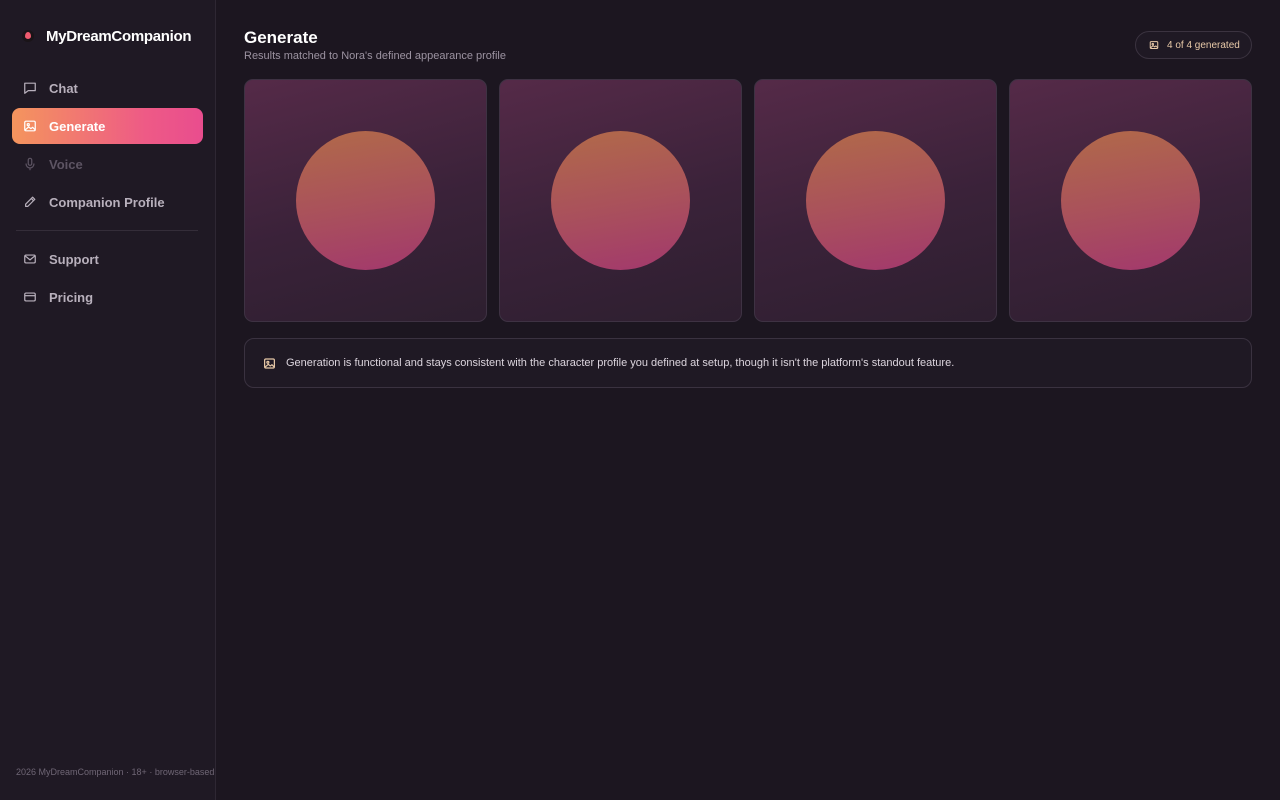 This screenshot has width=1280, height=800. Describe the element at coordinates (119, 36) in the screenshot. I see `brand-name: MyDreamCompanion` at that location.